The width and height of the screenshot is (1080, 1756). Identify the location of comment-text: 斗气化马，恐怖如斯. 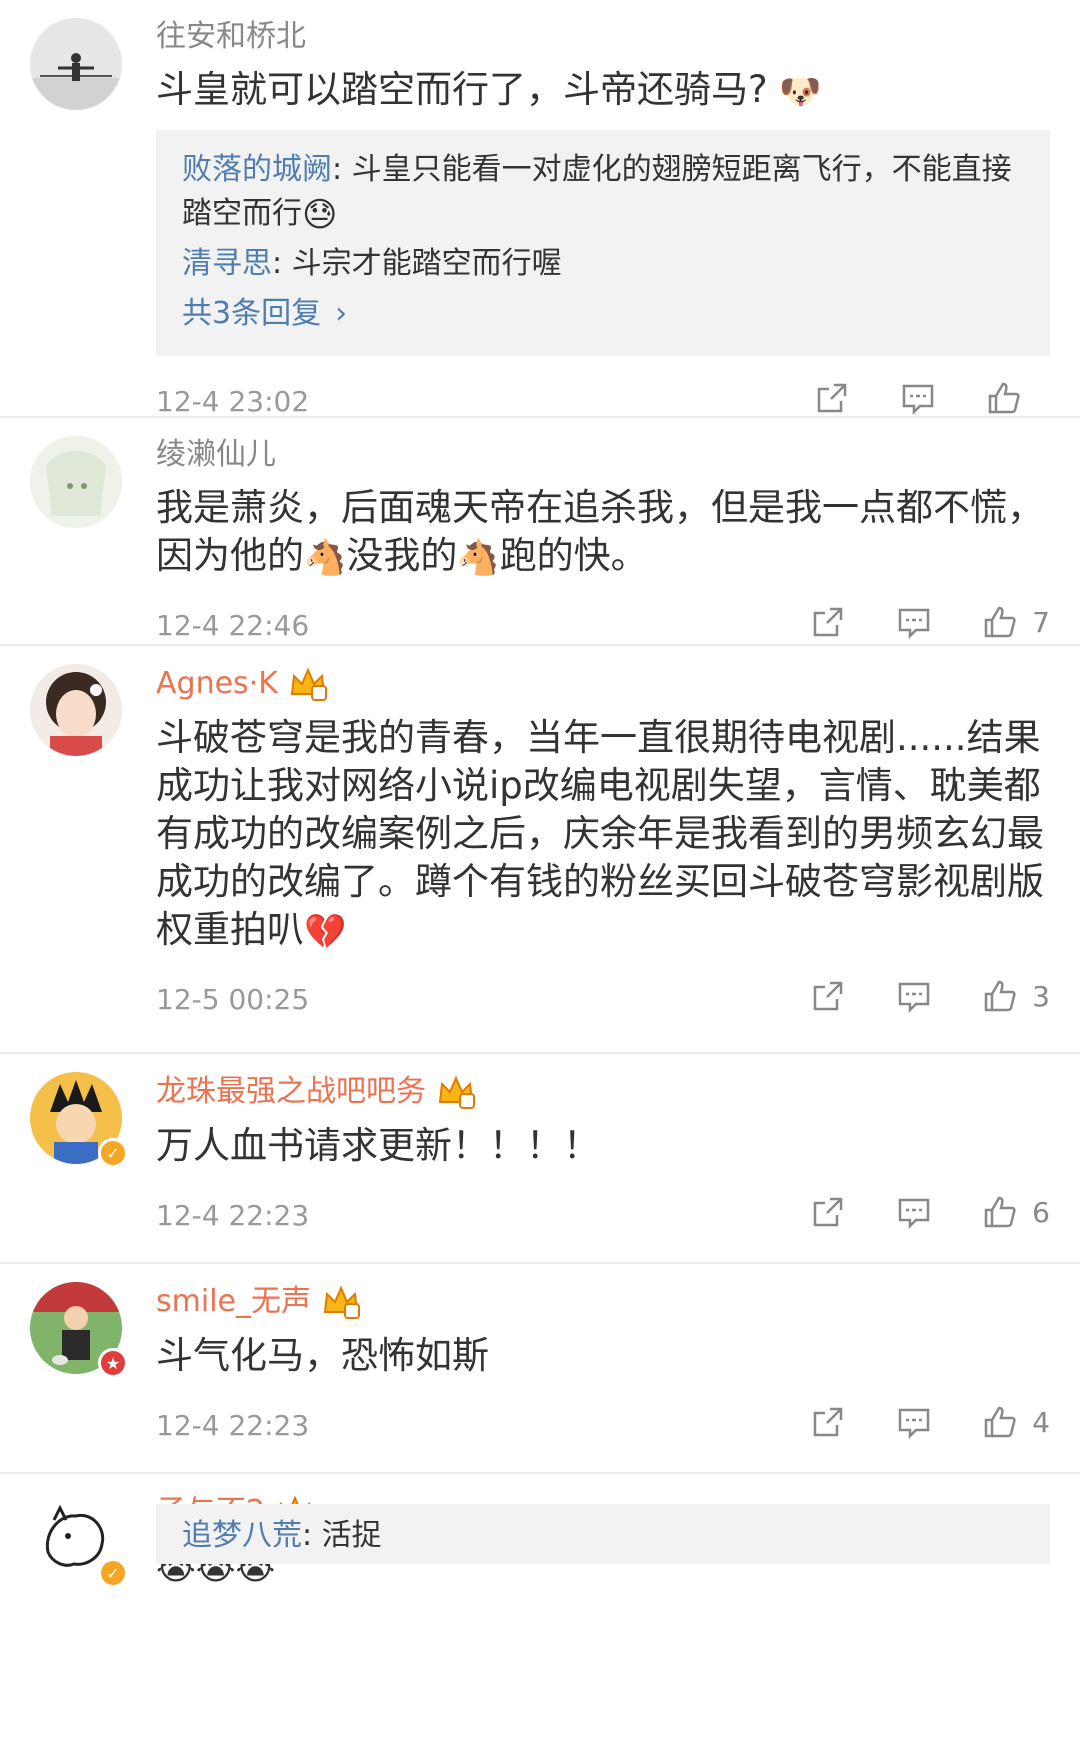
(603, 1356).